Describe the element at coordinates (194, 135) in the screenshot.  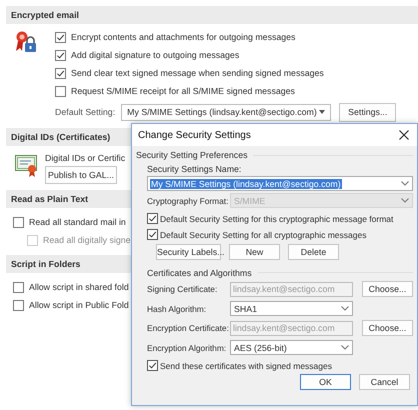
I see `dialog-title: Change Security Settings` at that location.